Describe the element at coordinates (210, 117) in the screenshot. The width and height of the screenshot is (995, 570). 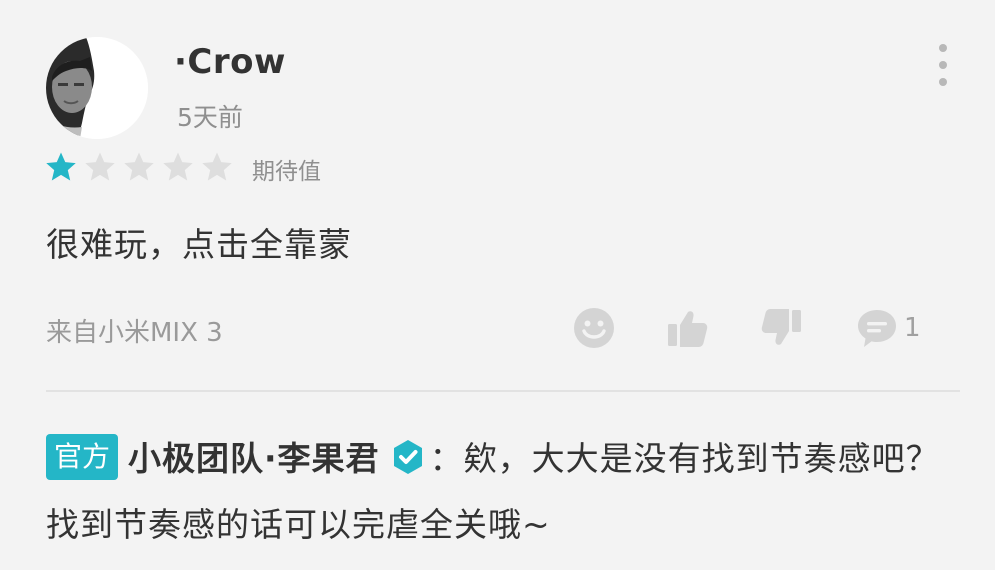
I see `review-timestamp: 5天前` at that location.